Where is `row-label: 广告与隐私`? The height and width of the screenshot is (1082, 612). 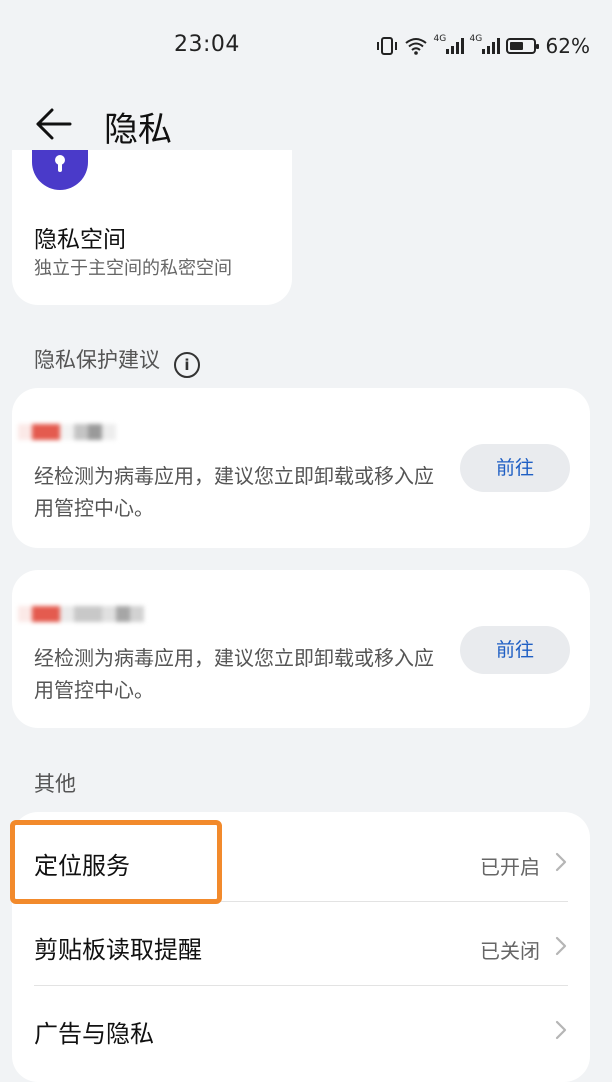
row-label: 广告与隐私 is located at coordinates (94, 1034).